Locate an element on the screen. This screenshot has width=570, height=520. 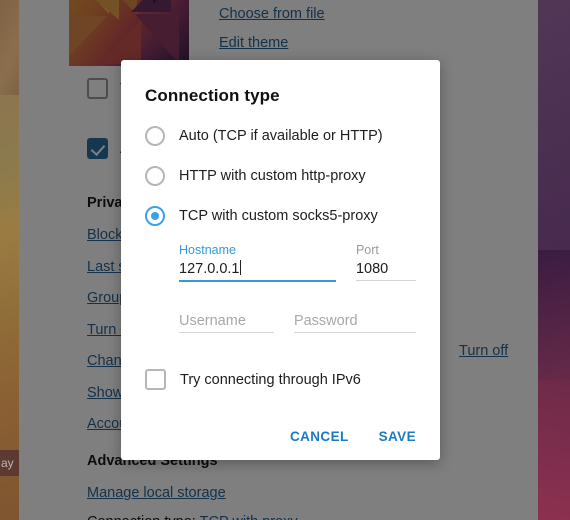
wallpaper-right-strip is located at coordinates (554, 260).